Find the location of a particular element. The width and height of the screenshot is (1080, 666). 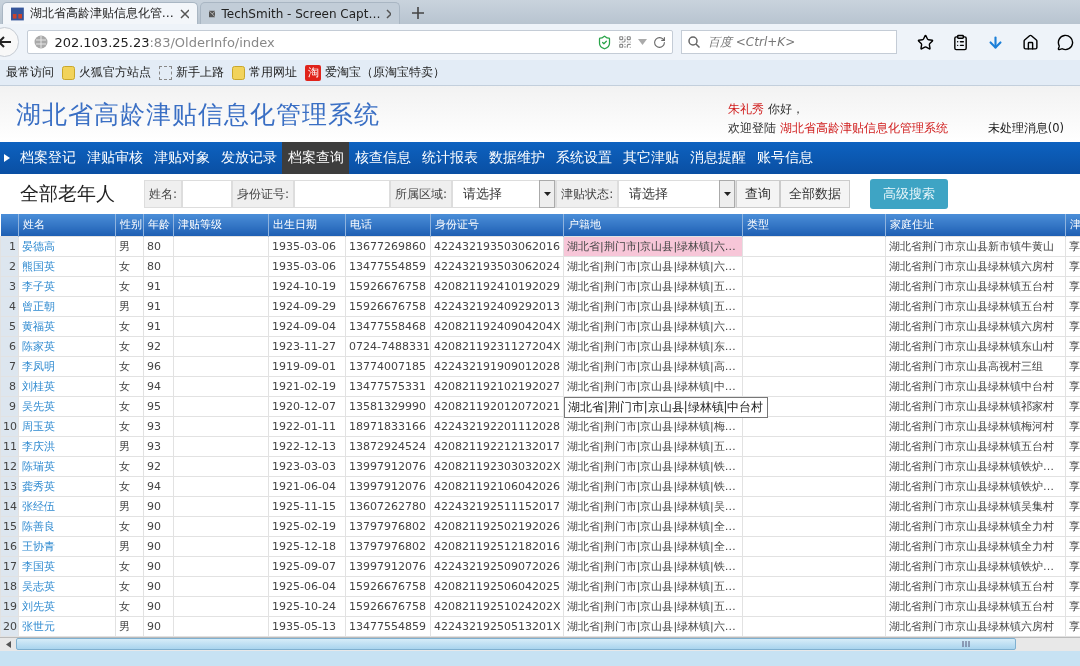

row-number: 16 is located at coordinates (9, 546).